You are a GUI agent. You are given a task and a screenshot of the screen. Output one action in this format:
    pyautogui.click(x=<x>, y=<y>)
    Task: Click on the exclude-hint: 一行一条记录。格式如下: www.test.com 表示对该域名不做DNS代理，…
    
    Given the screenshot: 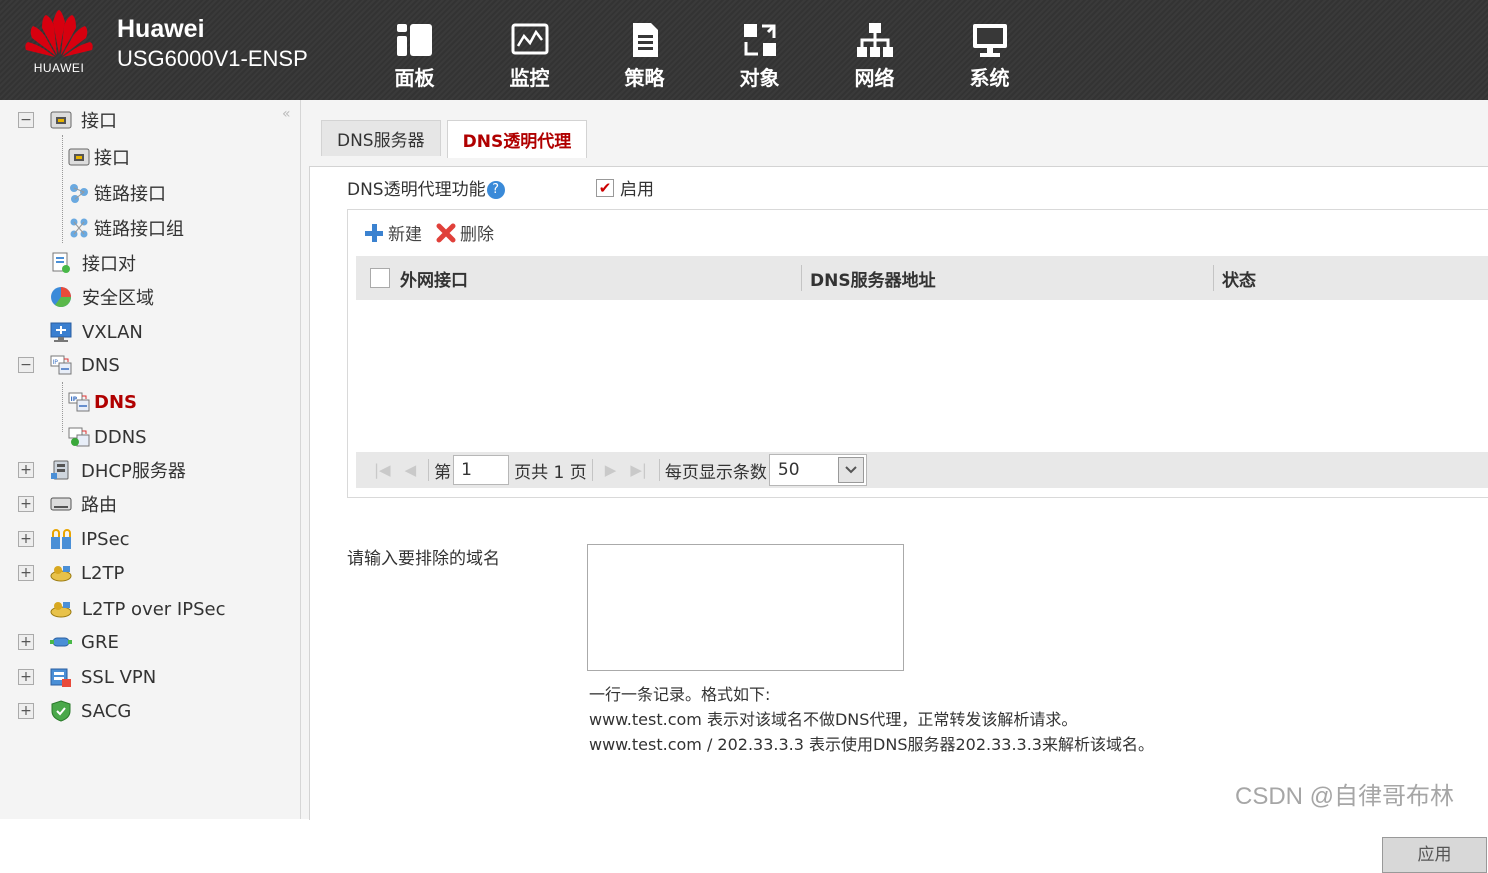 What is the action you would take?
    pyautogui.click(x=871, y=719)
    